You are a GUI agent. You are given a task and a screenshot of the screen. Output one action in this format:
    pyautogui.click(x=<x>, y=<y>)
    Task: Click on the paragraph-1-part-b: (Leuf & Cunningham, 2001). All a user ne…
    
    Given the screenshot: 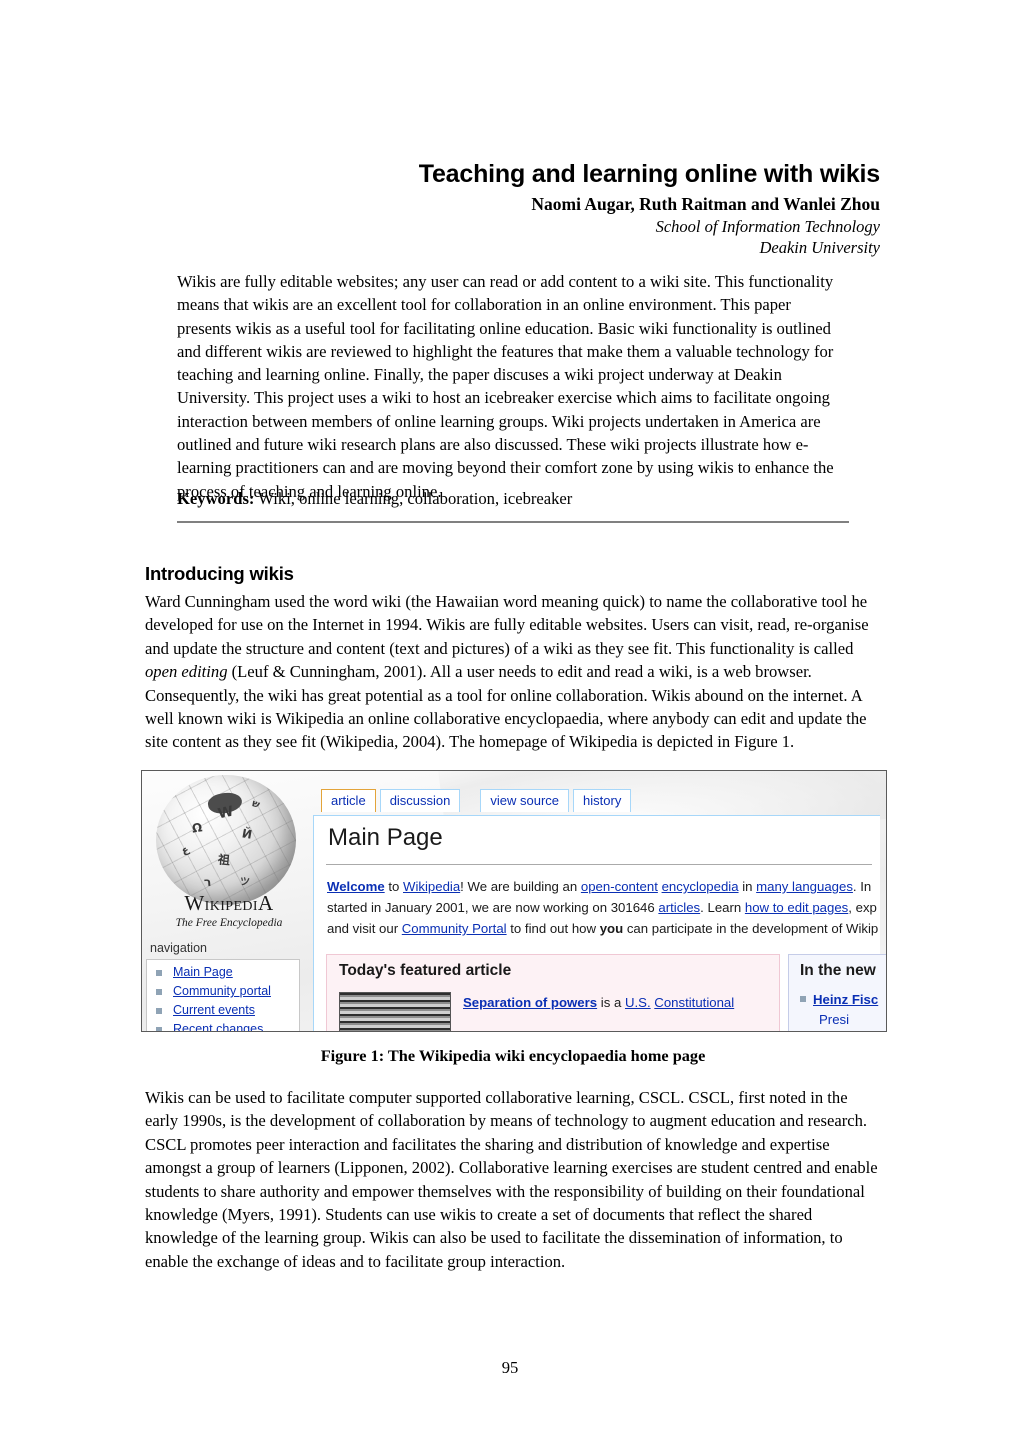 What is the action you would take?
    pyautogui.click(x=506, y=707)
    